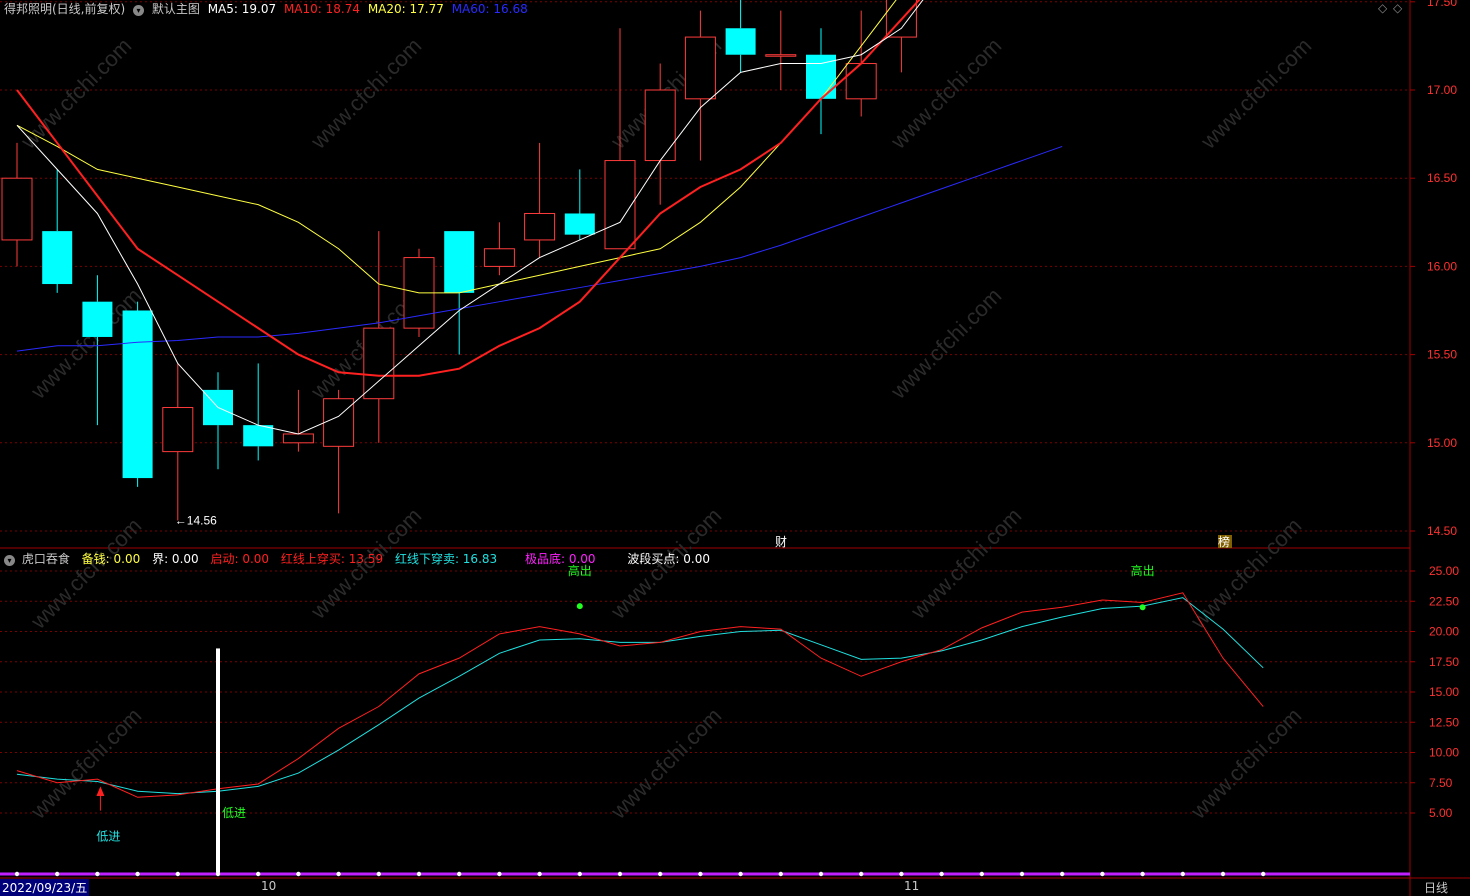  What do you see at coordinates (1442, 90) in the screenshot?
I see `price-tick-label: 17.00` at bounding box center [1442, 90].